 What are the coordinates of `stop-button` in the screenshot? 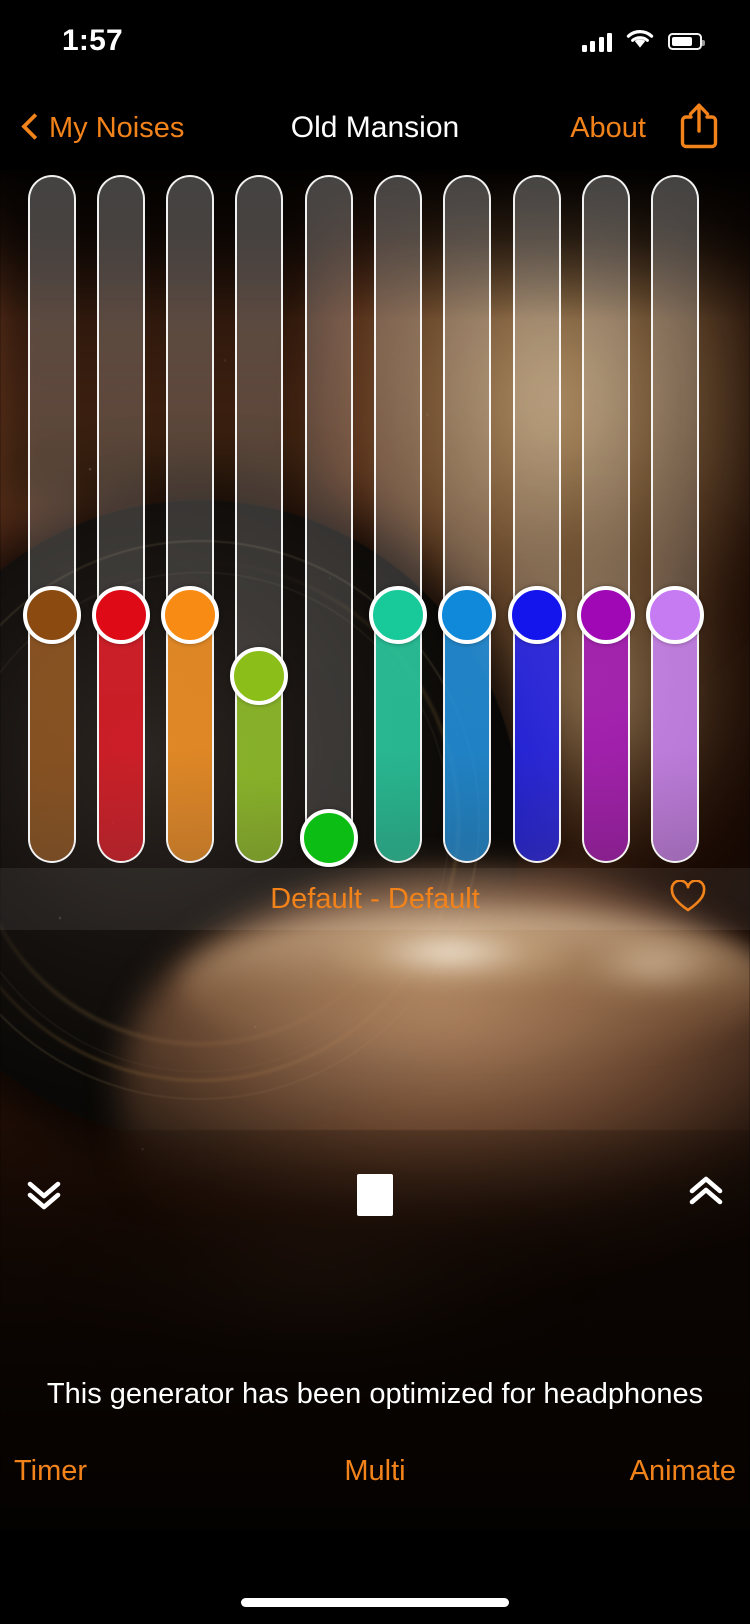 It's located at (375, 1195).